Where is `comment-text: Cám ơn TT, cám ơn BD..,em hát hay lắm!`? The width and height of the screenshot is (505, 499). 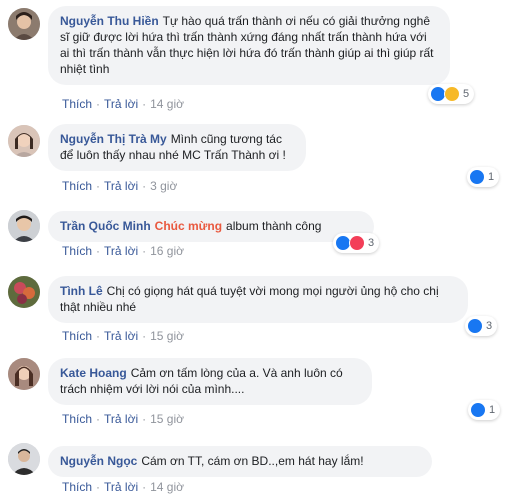
comment-text: Cám ơn TT, cám ơn BD..,em hát hay lắm! is located at coordinates (252, 461).